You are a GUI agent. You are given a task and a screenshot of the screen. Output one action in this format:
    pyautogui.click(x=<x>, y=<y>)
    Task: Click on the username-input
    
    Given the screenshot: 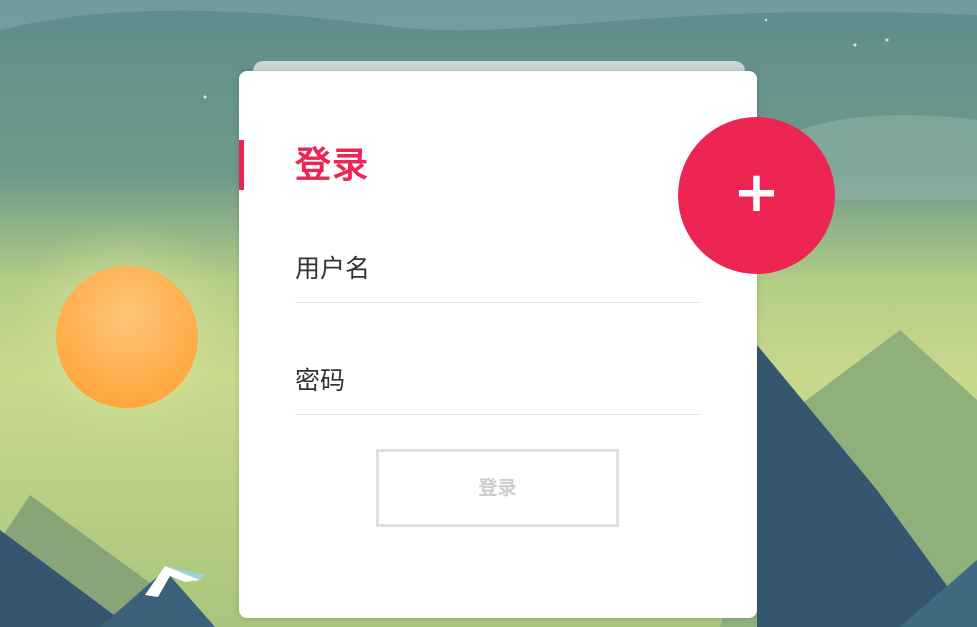 What is the action you would take?
    pyautogui.click(x=499, y=272)
    